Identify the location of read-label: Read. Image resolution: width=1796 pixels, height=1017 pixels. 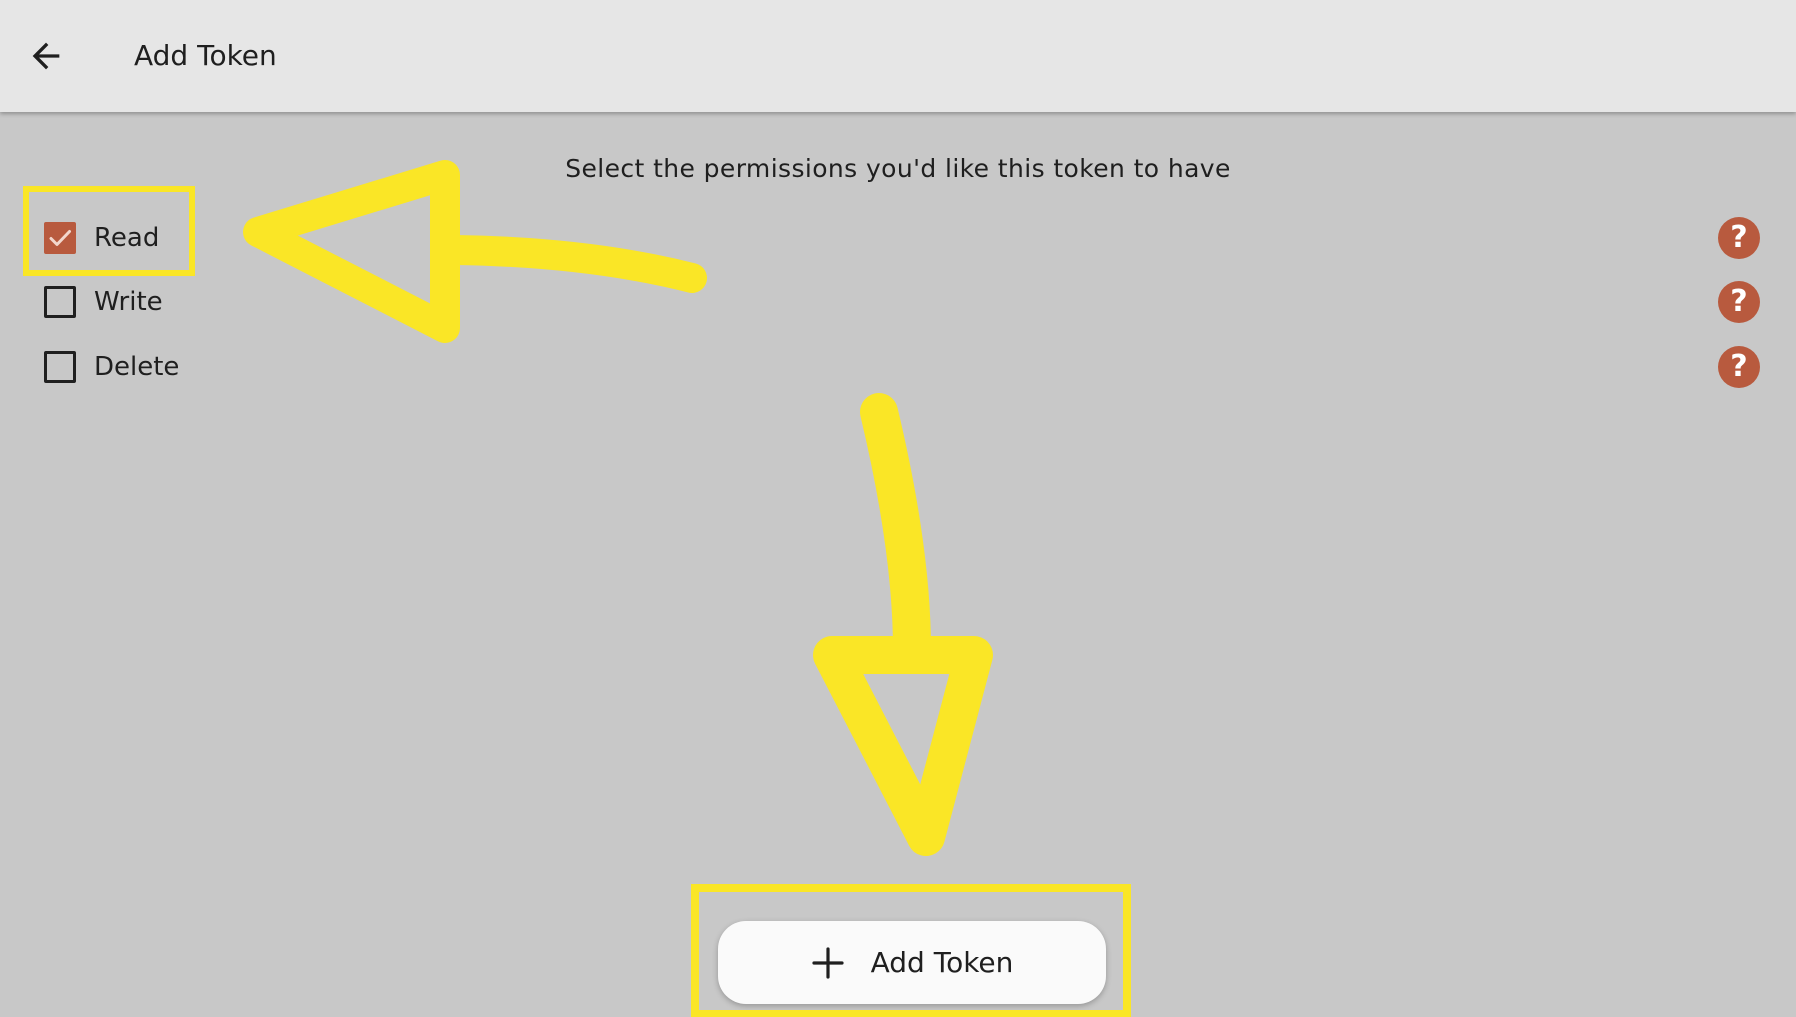
(126, 238).